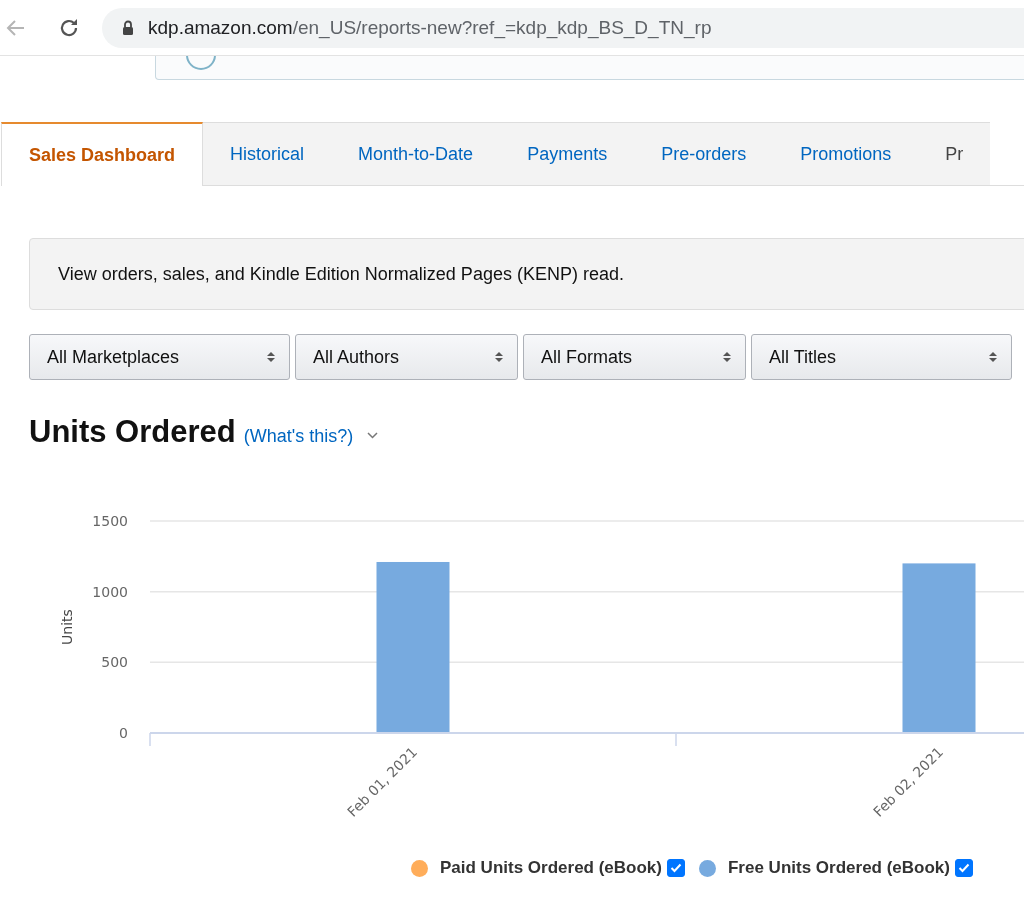  What do you see at coordinates (267, 154) in the screenshot?
I see `report-tab: Historical` at bounding box center [267, 154].